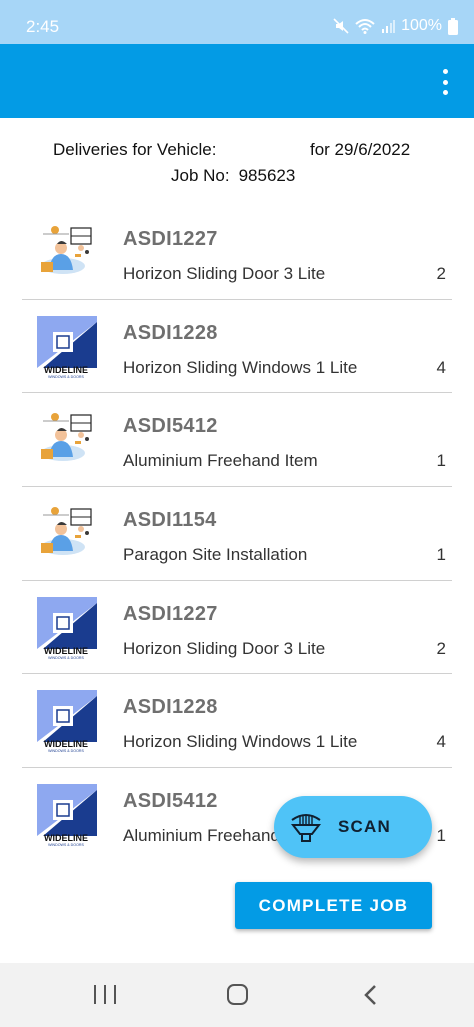 The width and height of the screenshot is (474, 1027). I want to click on status-icons: 100%, so click(395, 26).